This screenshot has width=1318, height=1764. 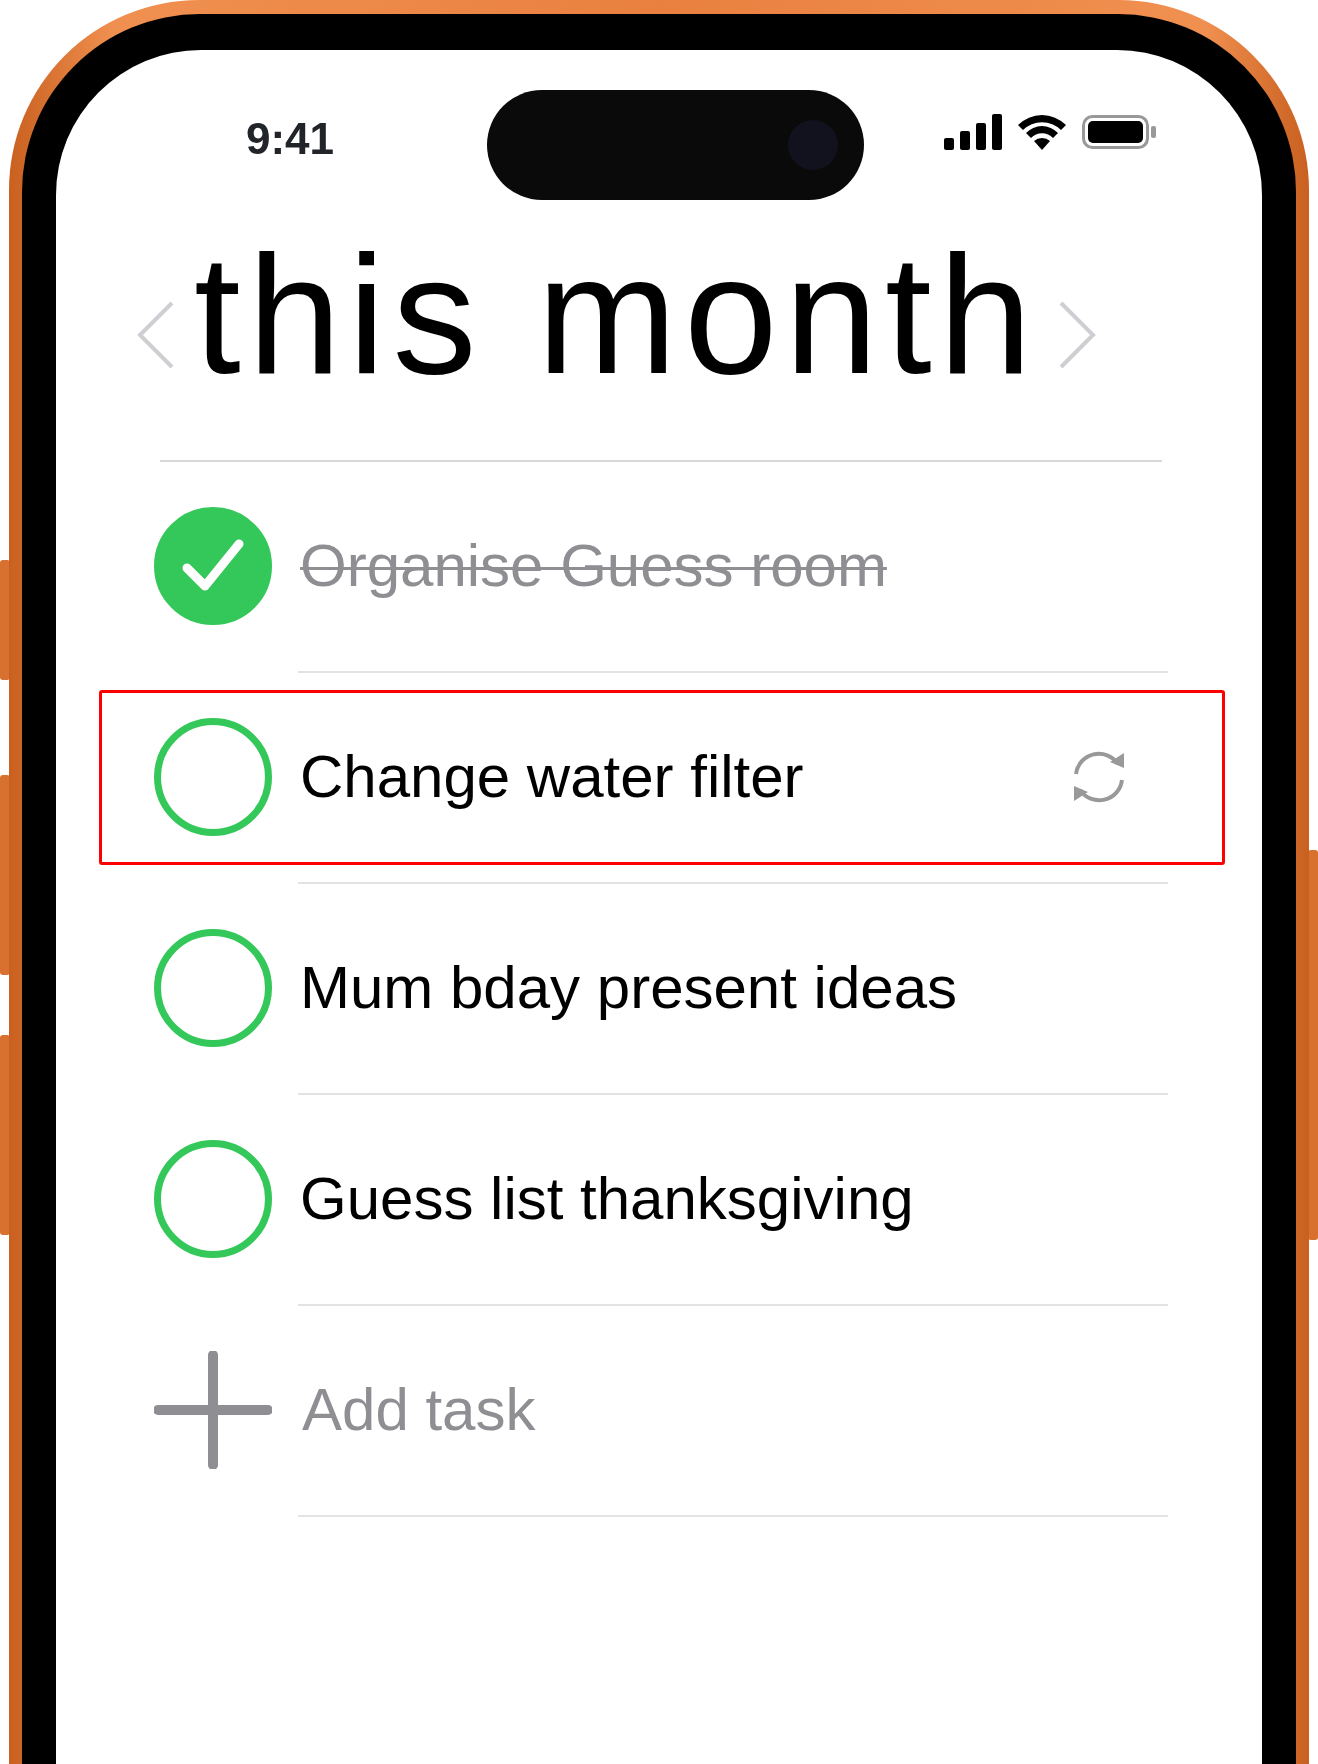 I want to click on add-task-field: Add task, so click(x=600, y=1410).